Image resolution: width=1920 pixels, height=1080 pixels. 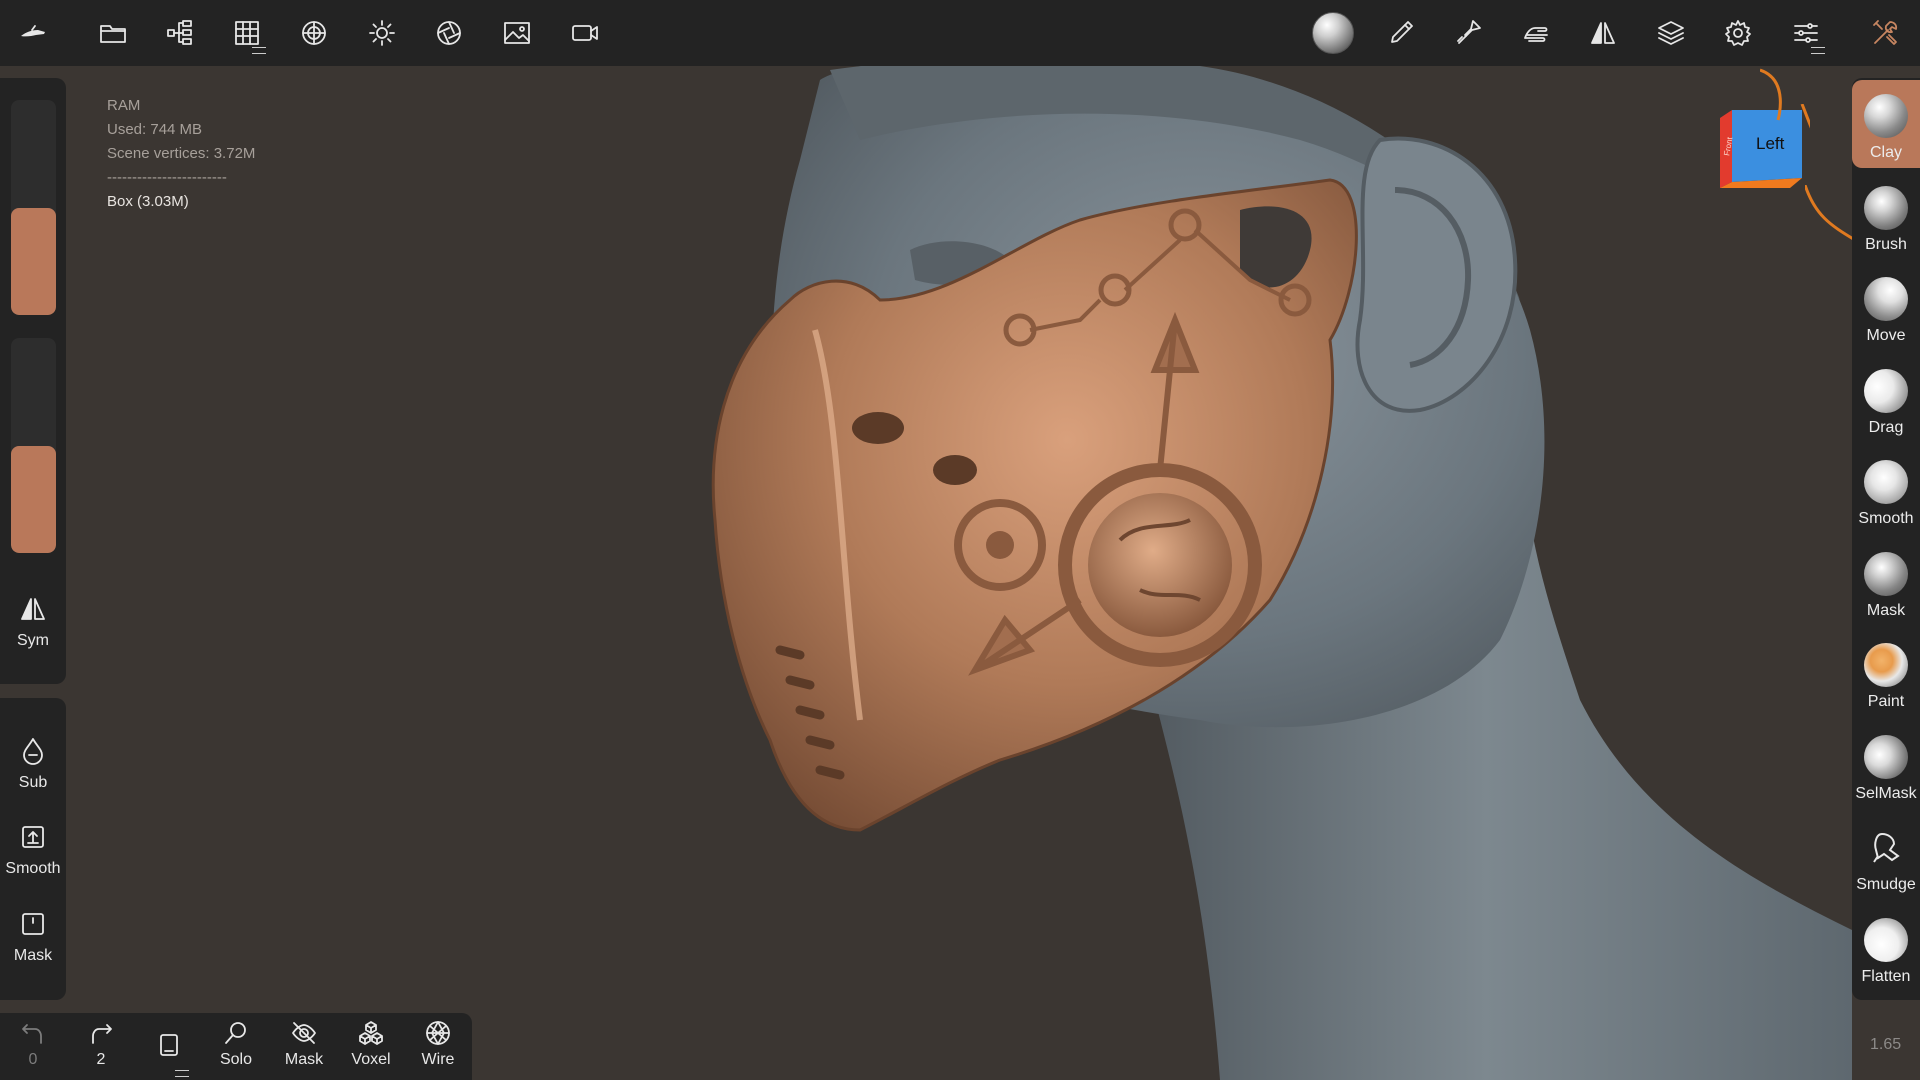 What do you see at coordinates (181, 202) in the screenshot?
I see `selected-object: Box (3.03M)` at bounding box center [181, 202].